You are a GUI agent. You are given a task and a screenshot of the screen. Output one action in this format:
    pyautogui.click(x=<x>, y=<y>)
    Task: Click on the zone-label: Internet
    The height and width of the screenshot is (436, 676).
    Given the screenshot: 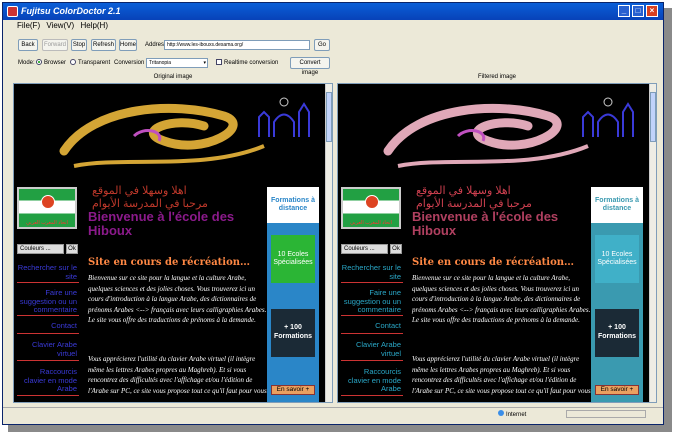 What is the action you would take?
    pyautogui.click(x=516, y=415)
    